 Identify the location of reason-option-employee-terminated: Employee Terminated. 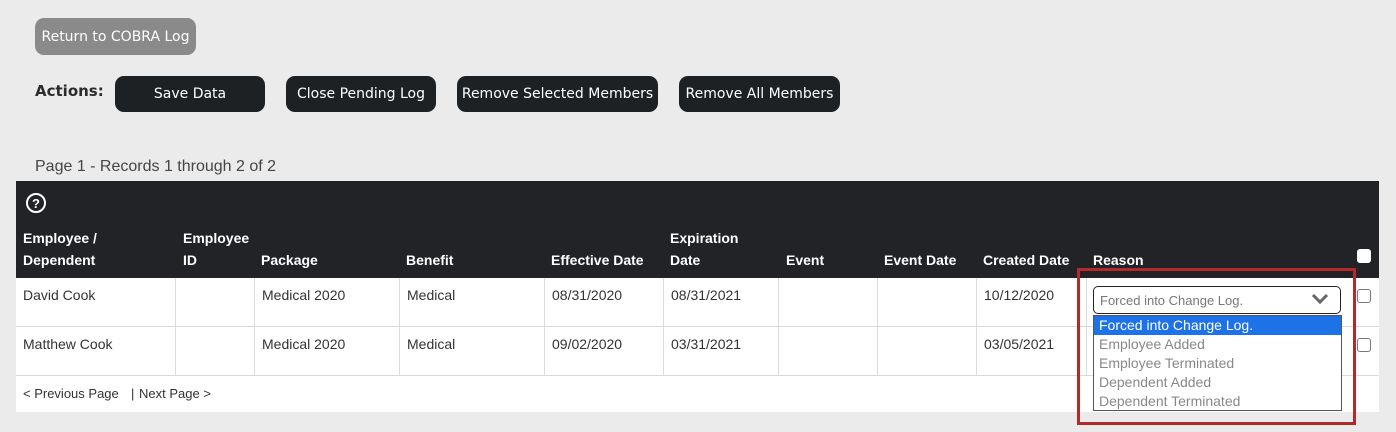
(1217, 363).